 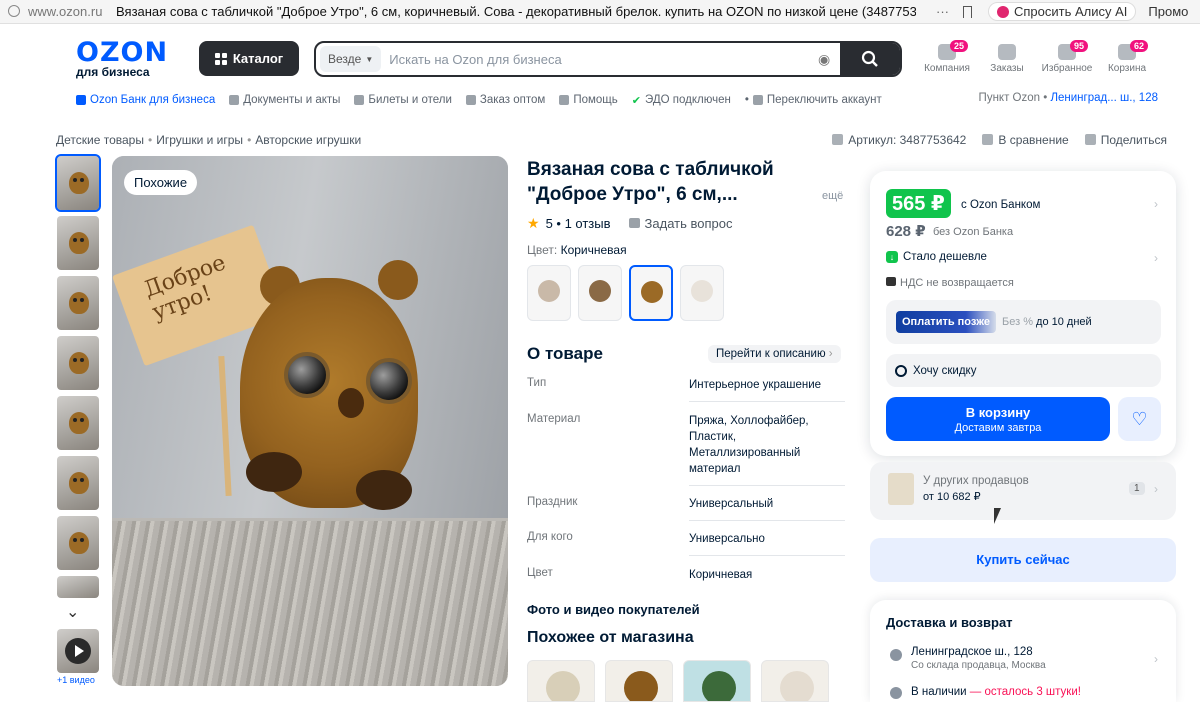 What do you see at coordinates (1025, 140) in the screenshot?
I see `compare-button: В сравнение` at bounding box center [1025, 140].